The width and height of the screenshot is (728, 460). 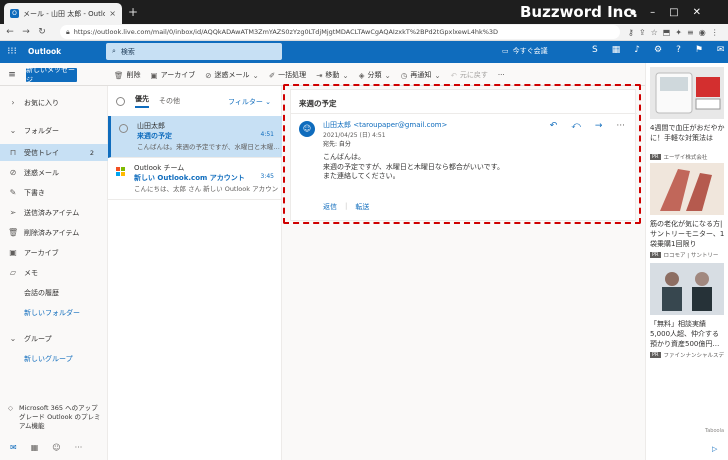 What do you see at coordinates (690, 32) in the screenshot?
I see `reading-list-icon: ≡` at bounding box center [690, 32].